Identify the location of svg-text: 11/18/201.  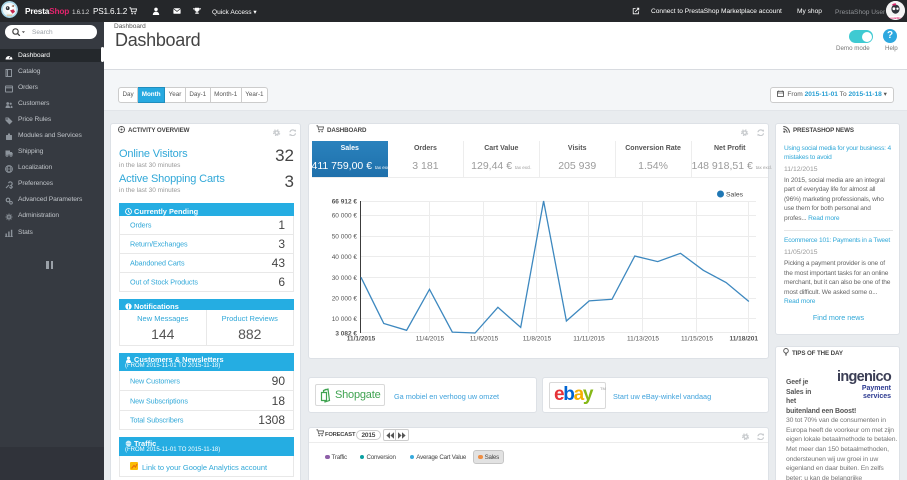
(743, 339).